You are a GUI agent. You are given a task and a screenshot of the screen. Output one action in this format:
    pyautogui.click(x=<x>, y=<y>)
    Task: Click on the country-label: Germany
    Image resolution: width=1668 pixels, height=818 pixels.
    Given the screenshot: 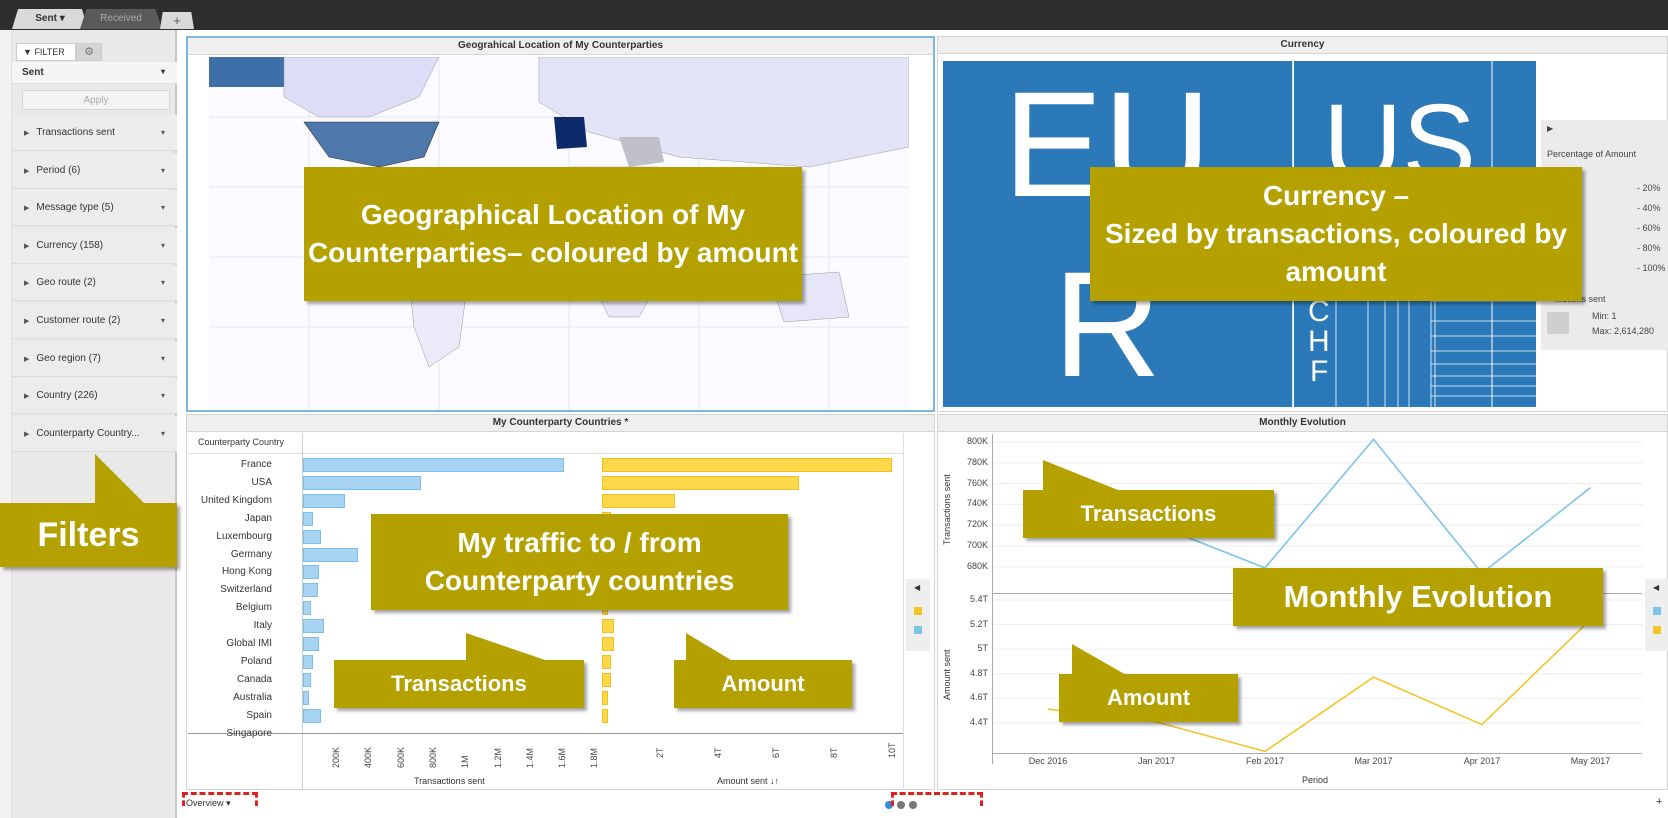 What is the action you would take?
    pyautogui.click(x=251, y=554)
    